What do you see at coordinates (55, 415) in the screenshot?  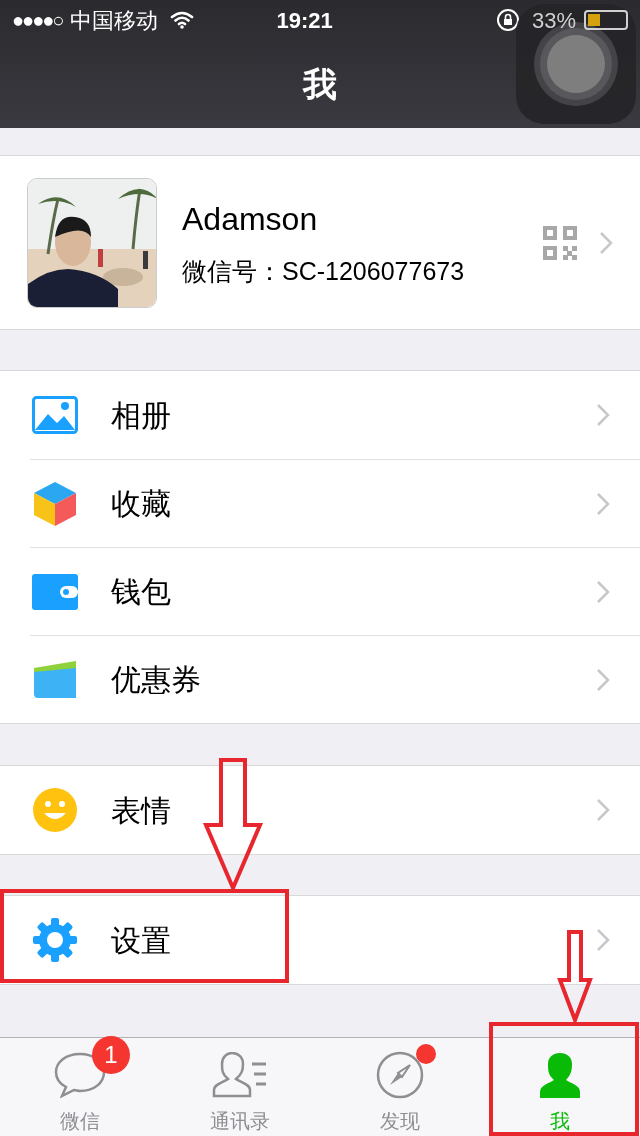 I see `photo-icon` at bounding box center [55, 415].